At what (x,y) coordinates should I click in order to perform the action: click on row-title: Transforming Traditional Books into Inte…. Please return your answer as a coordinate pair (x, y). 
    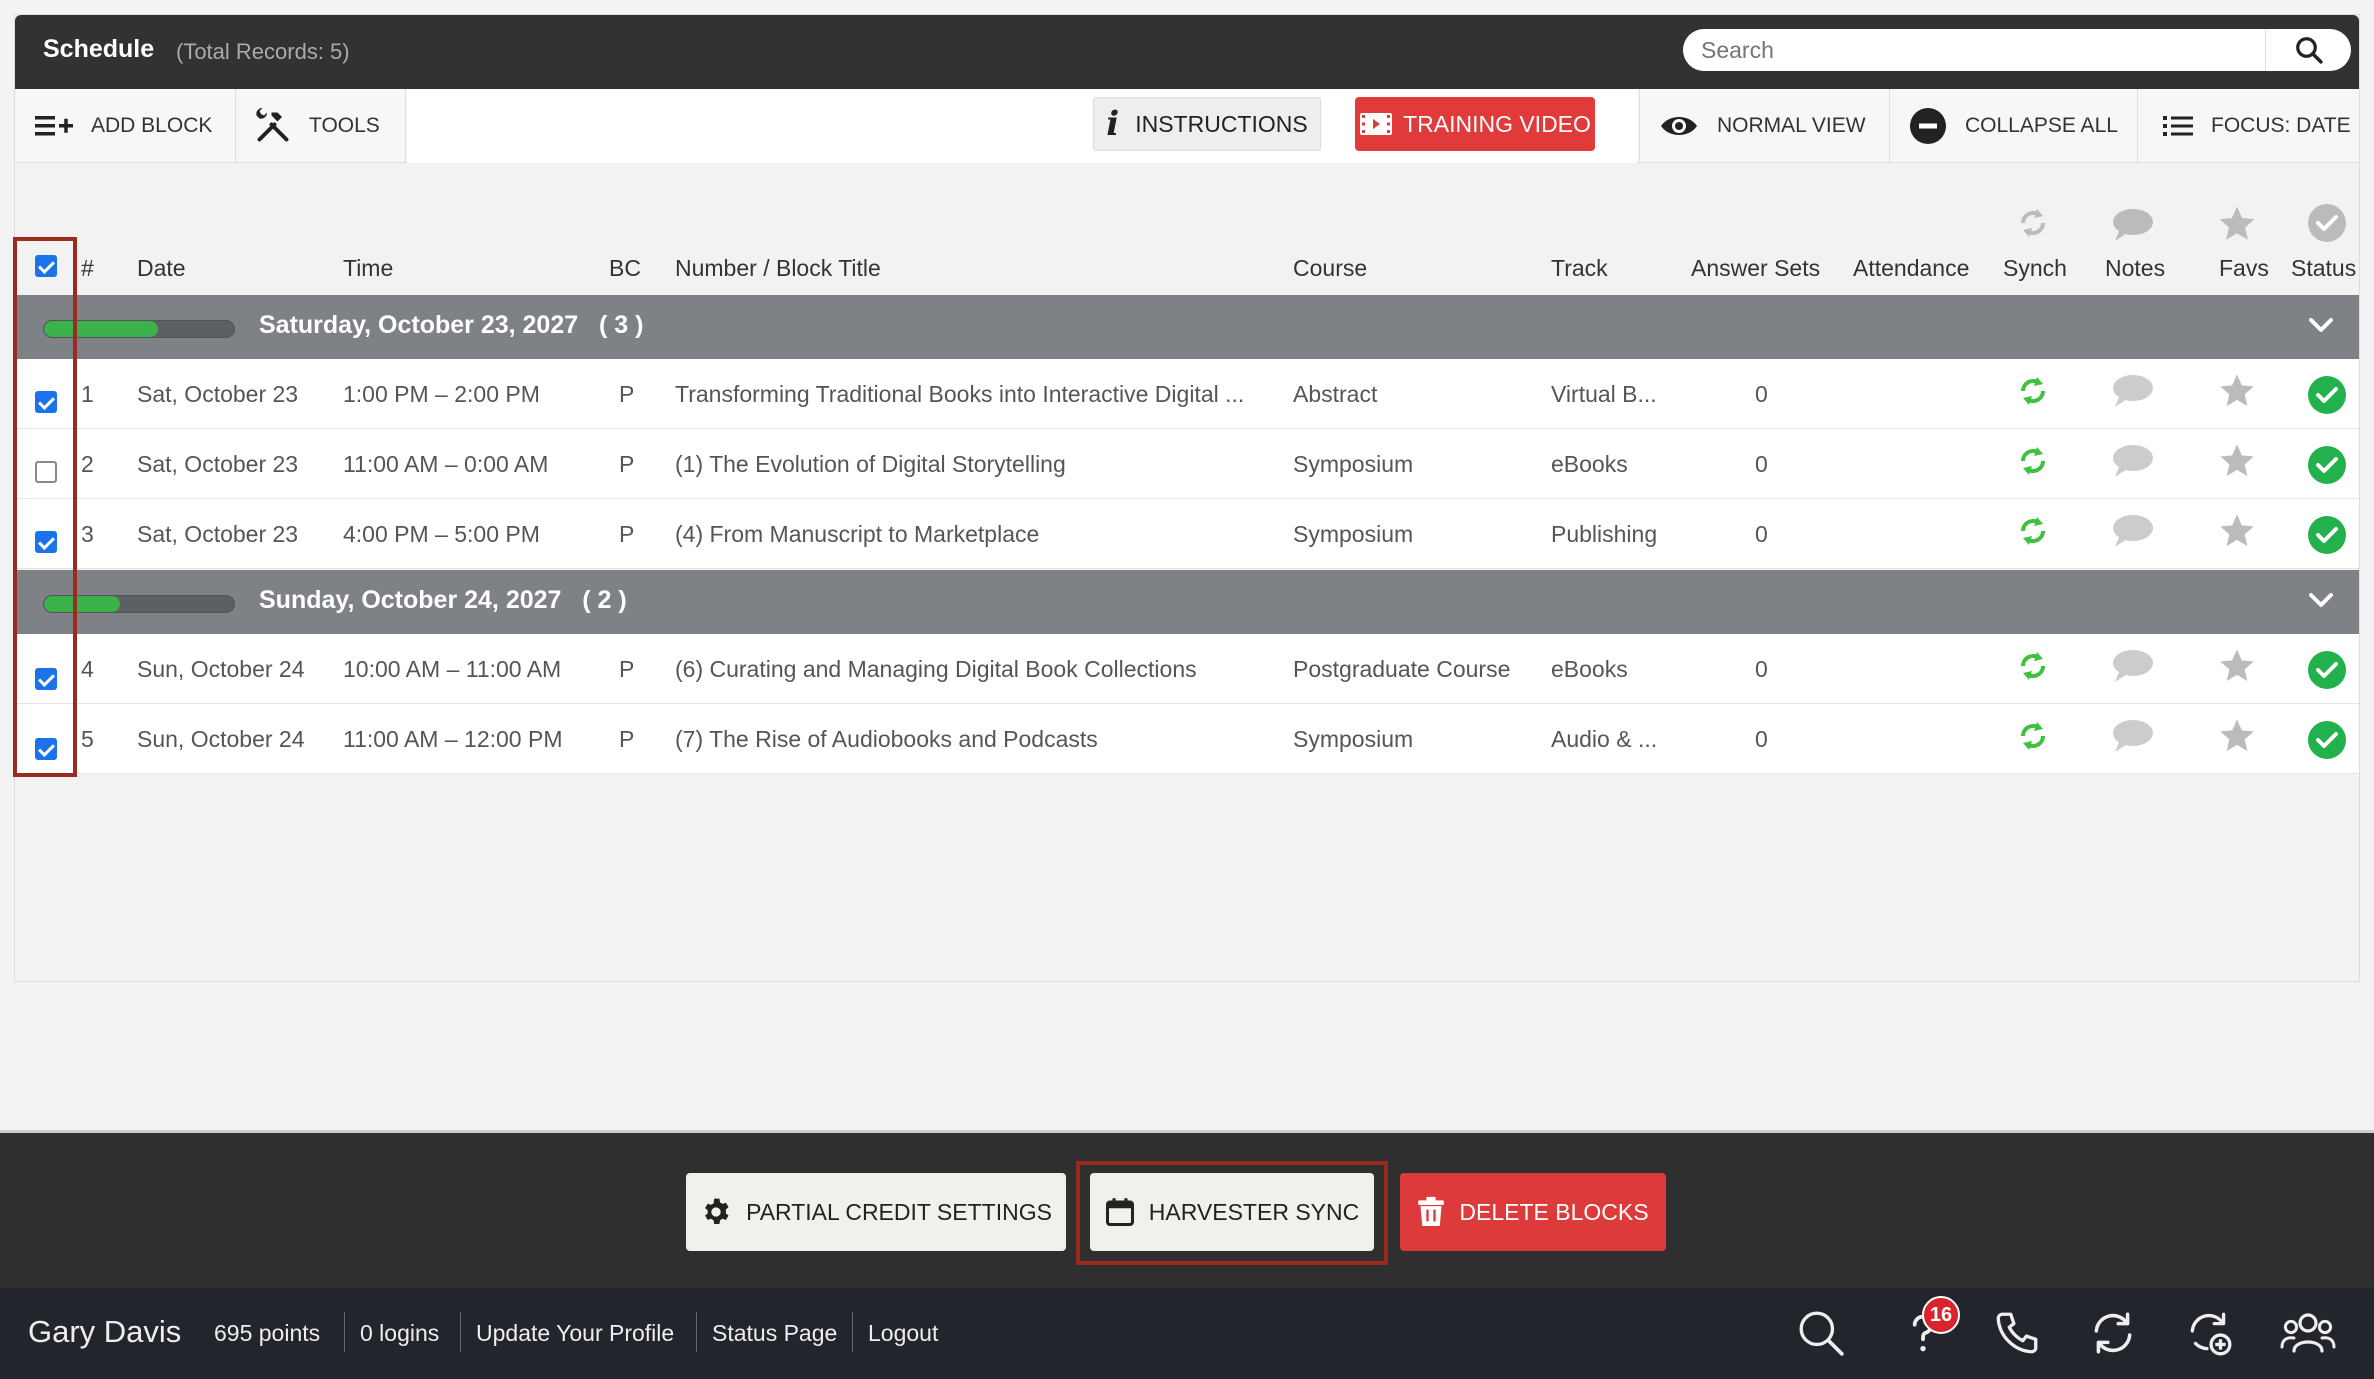
    Looking at the image, I should click on (959, 394).